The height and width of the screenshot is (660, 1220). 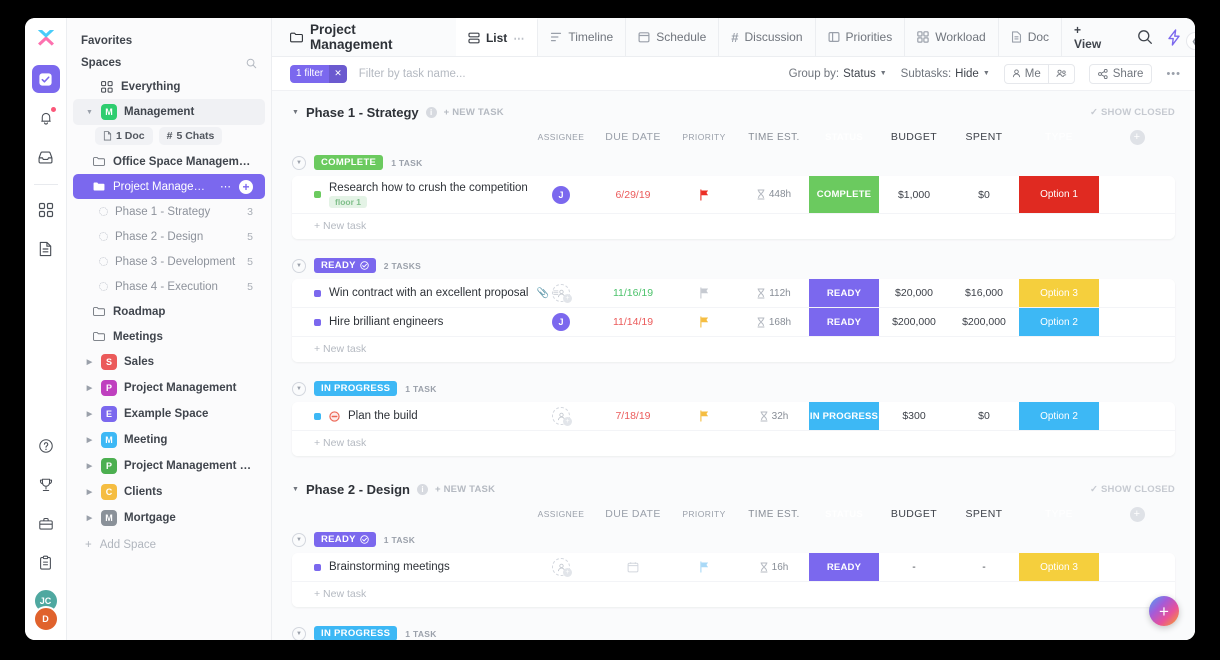 What do you see at coordinates (169, 186) in the screenshot?
I see `sidebar-item-project-management: Project Management ⋯ +` at bounding box center [169, 186].